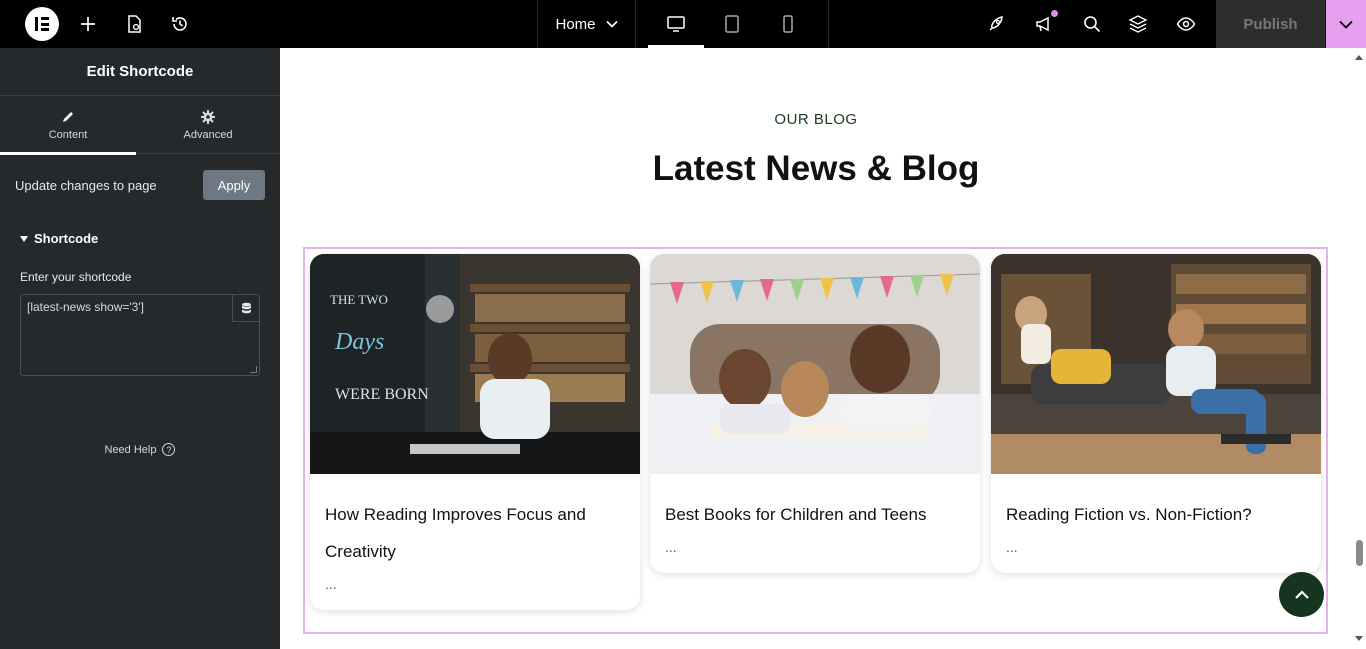 This screenshot has width=1366, height=649. I want to click on notification-dot, so click(1054, 13).